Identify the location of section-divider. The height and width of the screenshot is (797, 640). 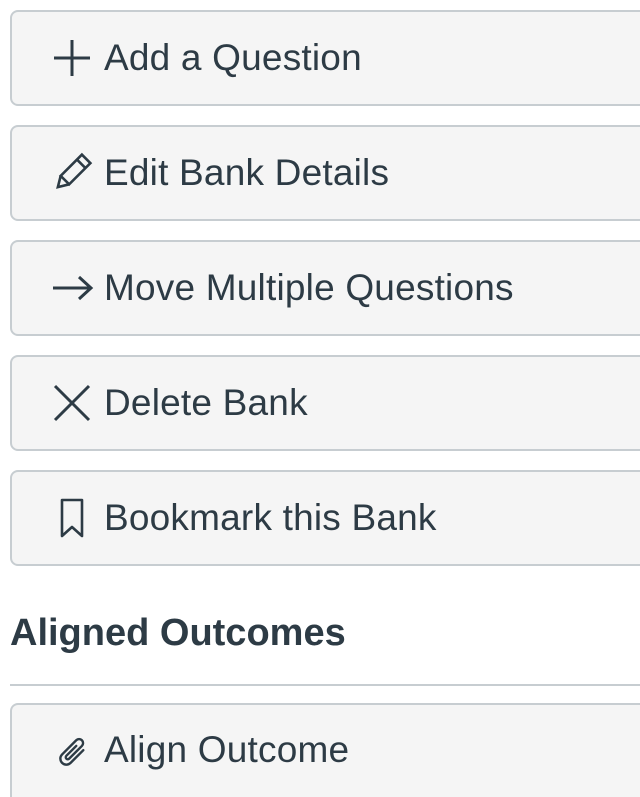
(325, 685).